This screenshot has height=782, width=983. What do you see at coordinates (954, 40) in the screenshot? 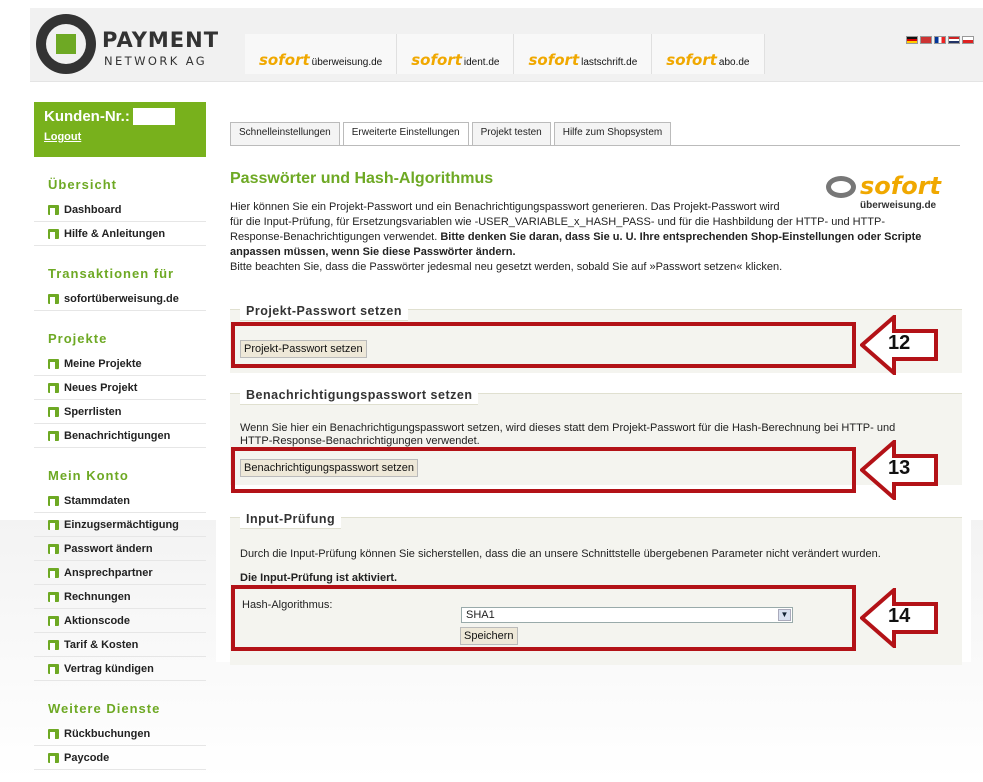
I see `flag-nl-icon` at bounding box center [954, 40].